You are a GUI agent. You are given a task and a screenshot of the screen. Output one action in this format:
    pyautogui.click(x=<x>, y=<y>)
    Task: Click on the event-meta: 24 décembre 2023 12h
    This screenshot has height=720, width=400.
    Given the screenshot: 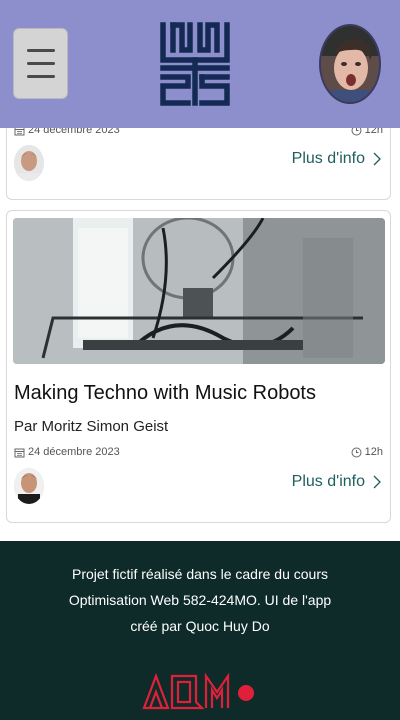 What is the action you would take?
    pyautogui.click(x=198, y=452)
    